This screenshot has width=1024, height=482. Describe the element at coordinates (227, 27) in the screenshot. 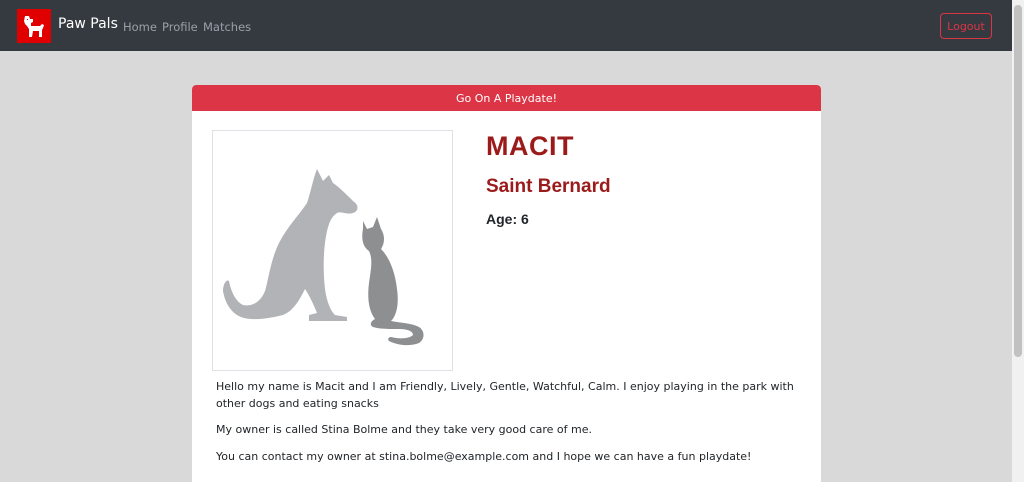

I see `nav-link-matches: Matches` at that location.